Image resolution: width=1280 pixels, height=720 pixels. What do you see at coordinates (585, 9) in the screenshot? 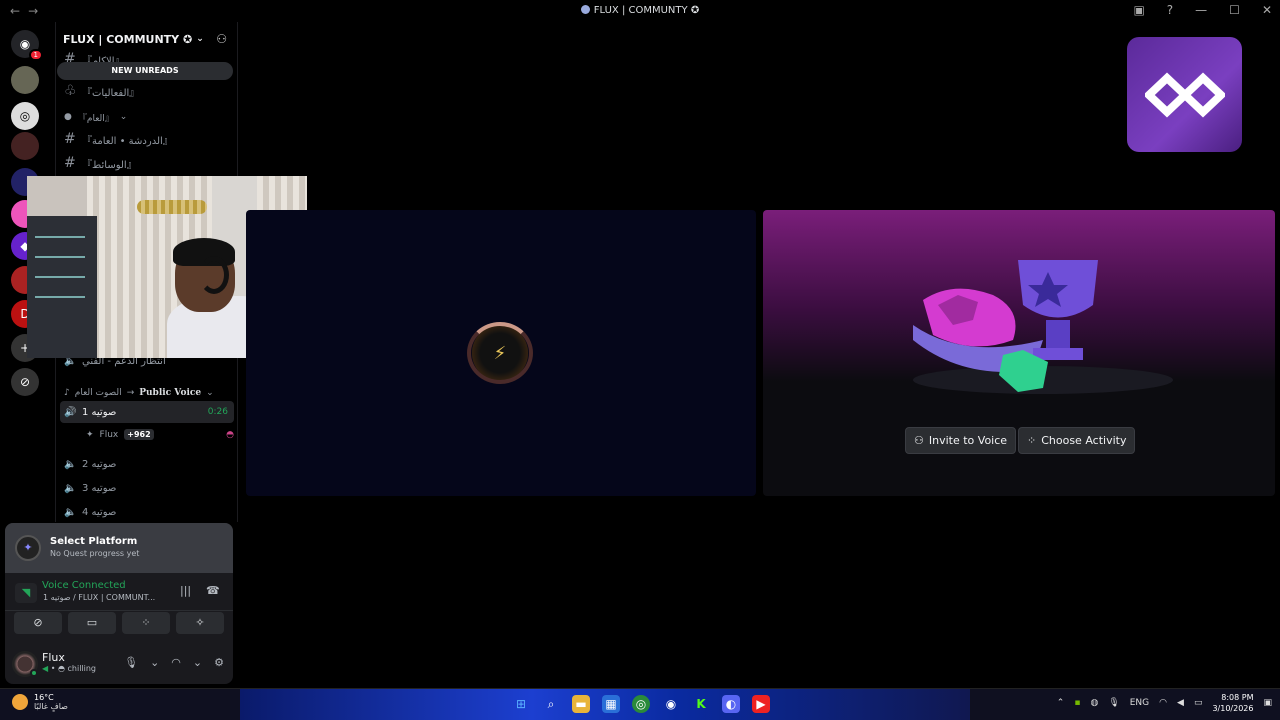
I see `server-icon` at bounding box center [585, 9].